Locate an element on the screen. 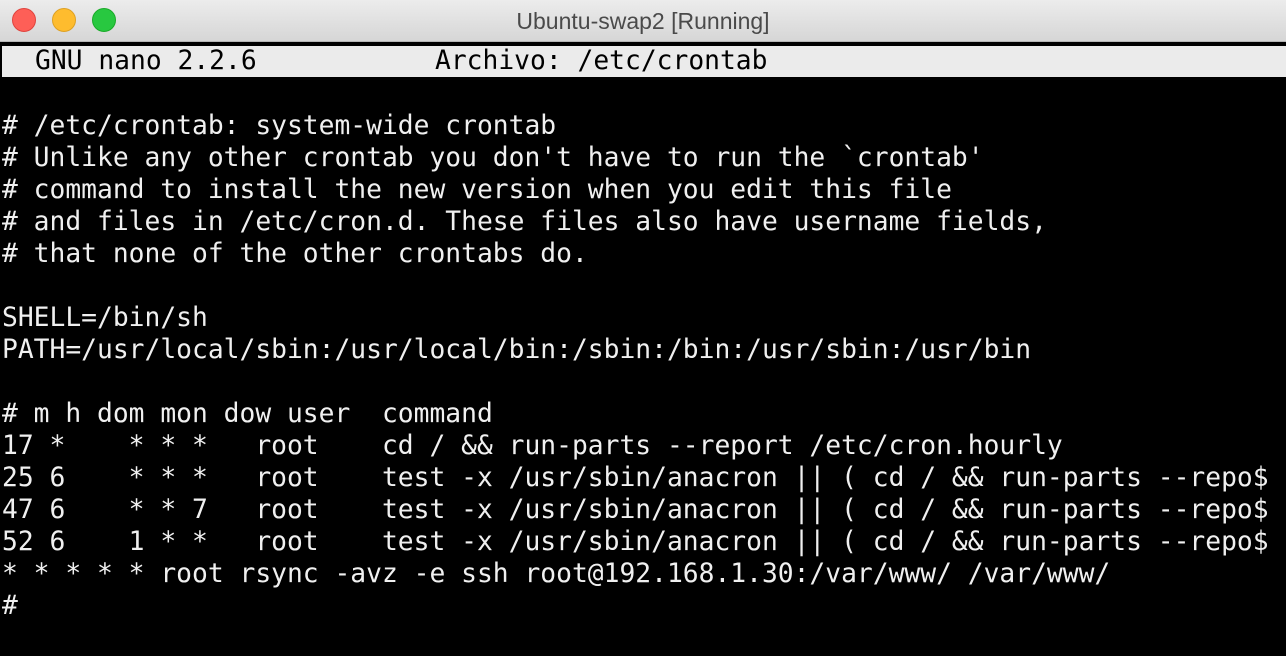 This screenshot has width=1286, height=656. editor-line: # that none of the other crontabs do. is located at coordinates (644, 254).